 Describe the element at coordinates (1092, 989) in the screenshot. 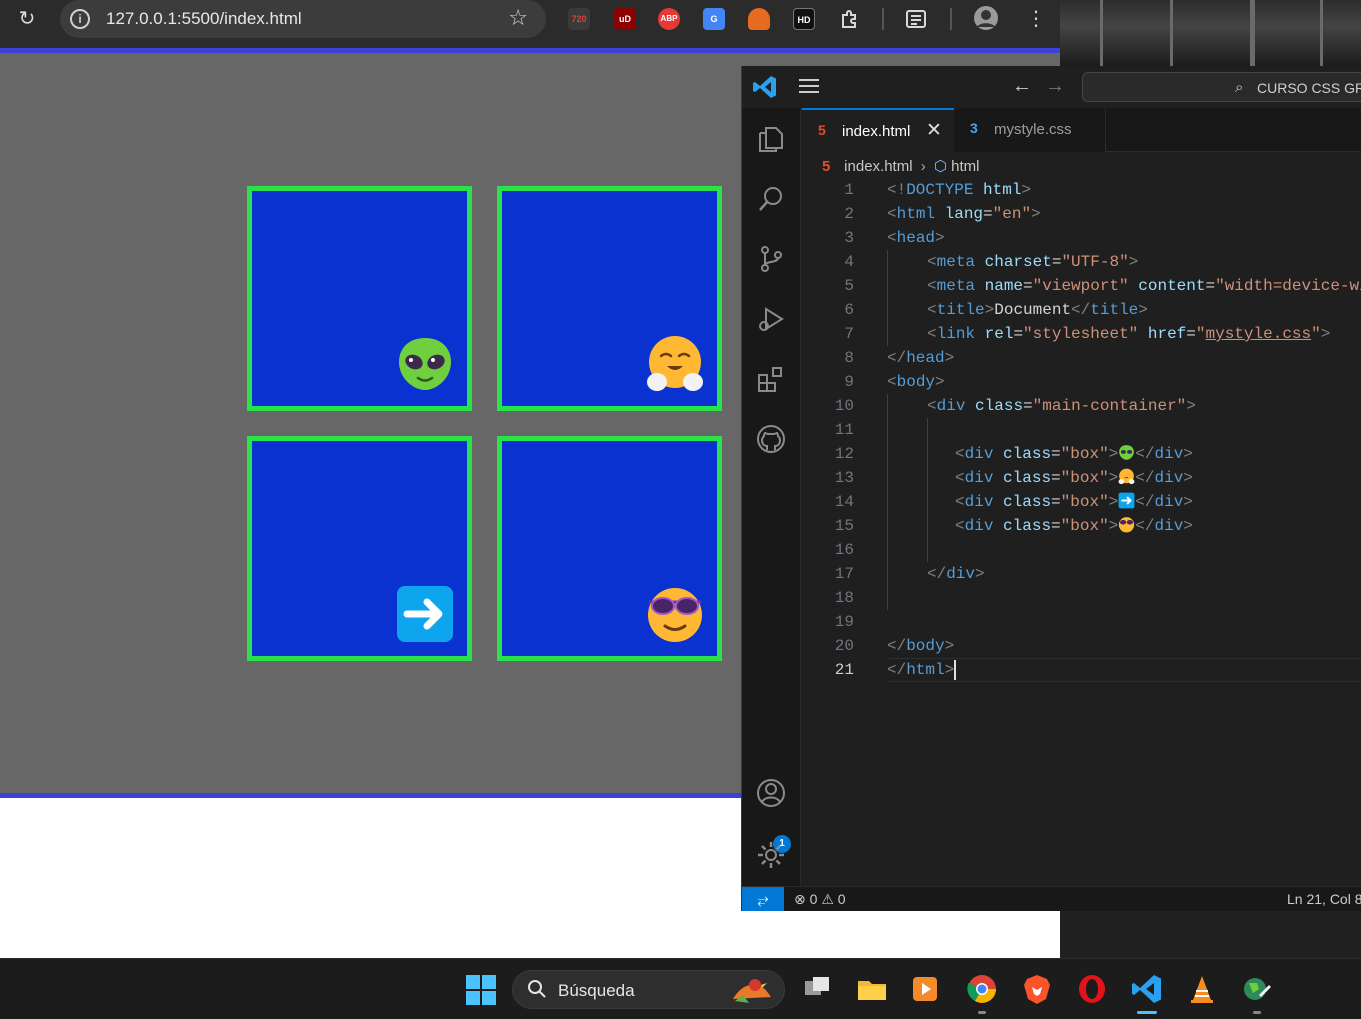

I see `opera-icon` at that location.